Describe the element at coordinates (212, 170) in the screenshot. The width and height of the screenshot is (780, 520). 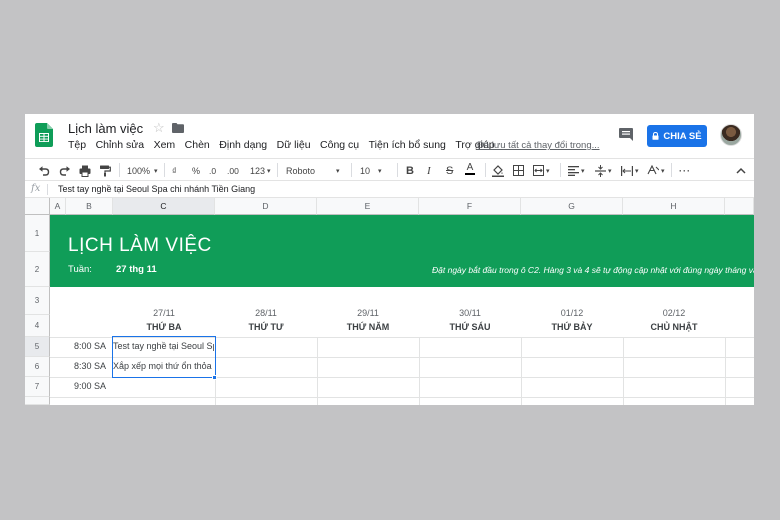
I see `decrease-decimal-button: .0` at that location.